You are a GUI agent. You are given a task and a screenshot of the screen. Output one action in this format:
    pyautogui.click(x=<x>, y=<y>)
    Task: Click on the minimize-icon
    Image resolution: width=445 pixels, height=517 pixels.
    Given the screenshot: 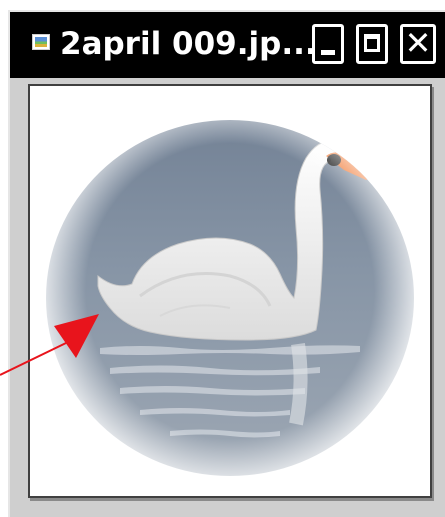 What is the action you would take?
    pyautogui.click(x=328, y=52)
    